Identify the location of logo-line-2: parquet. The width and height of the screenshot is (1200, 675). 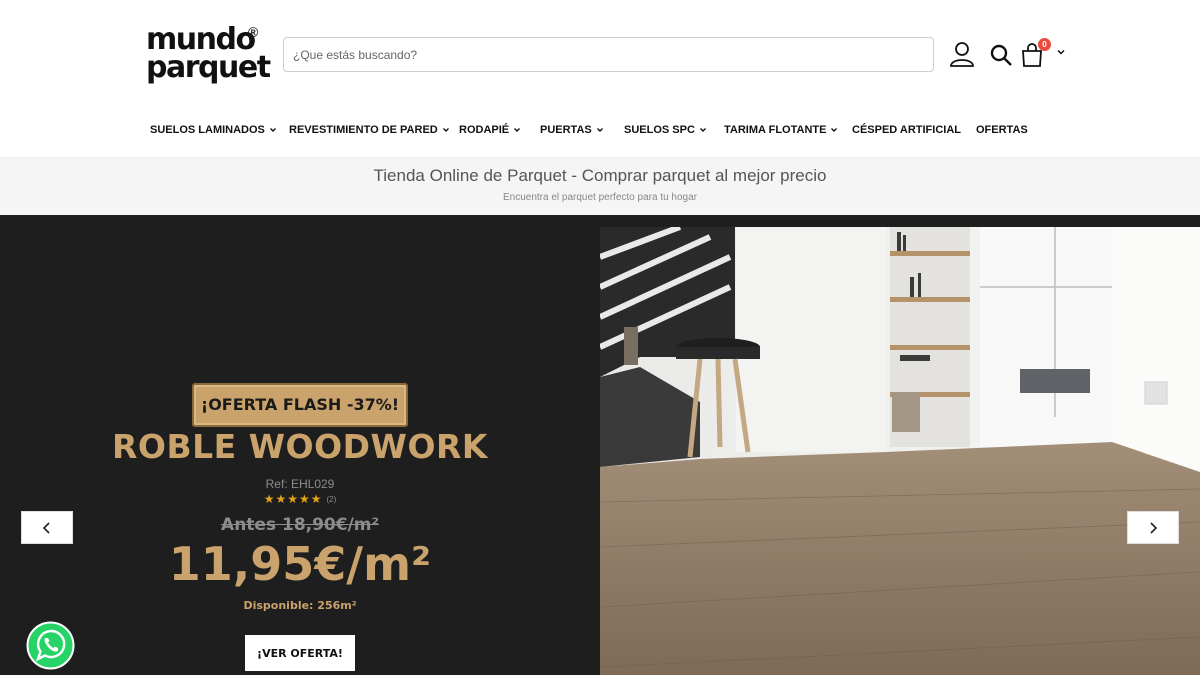
(208, 67).